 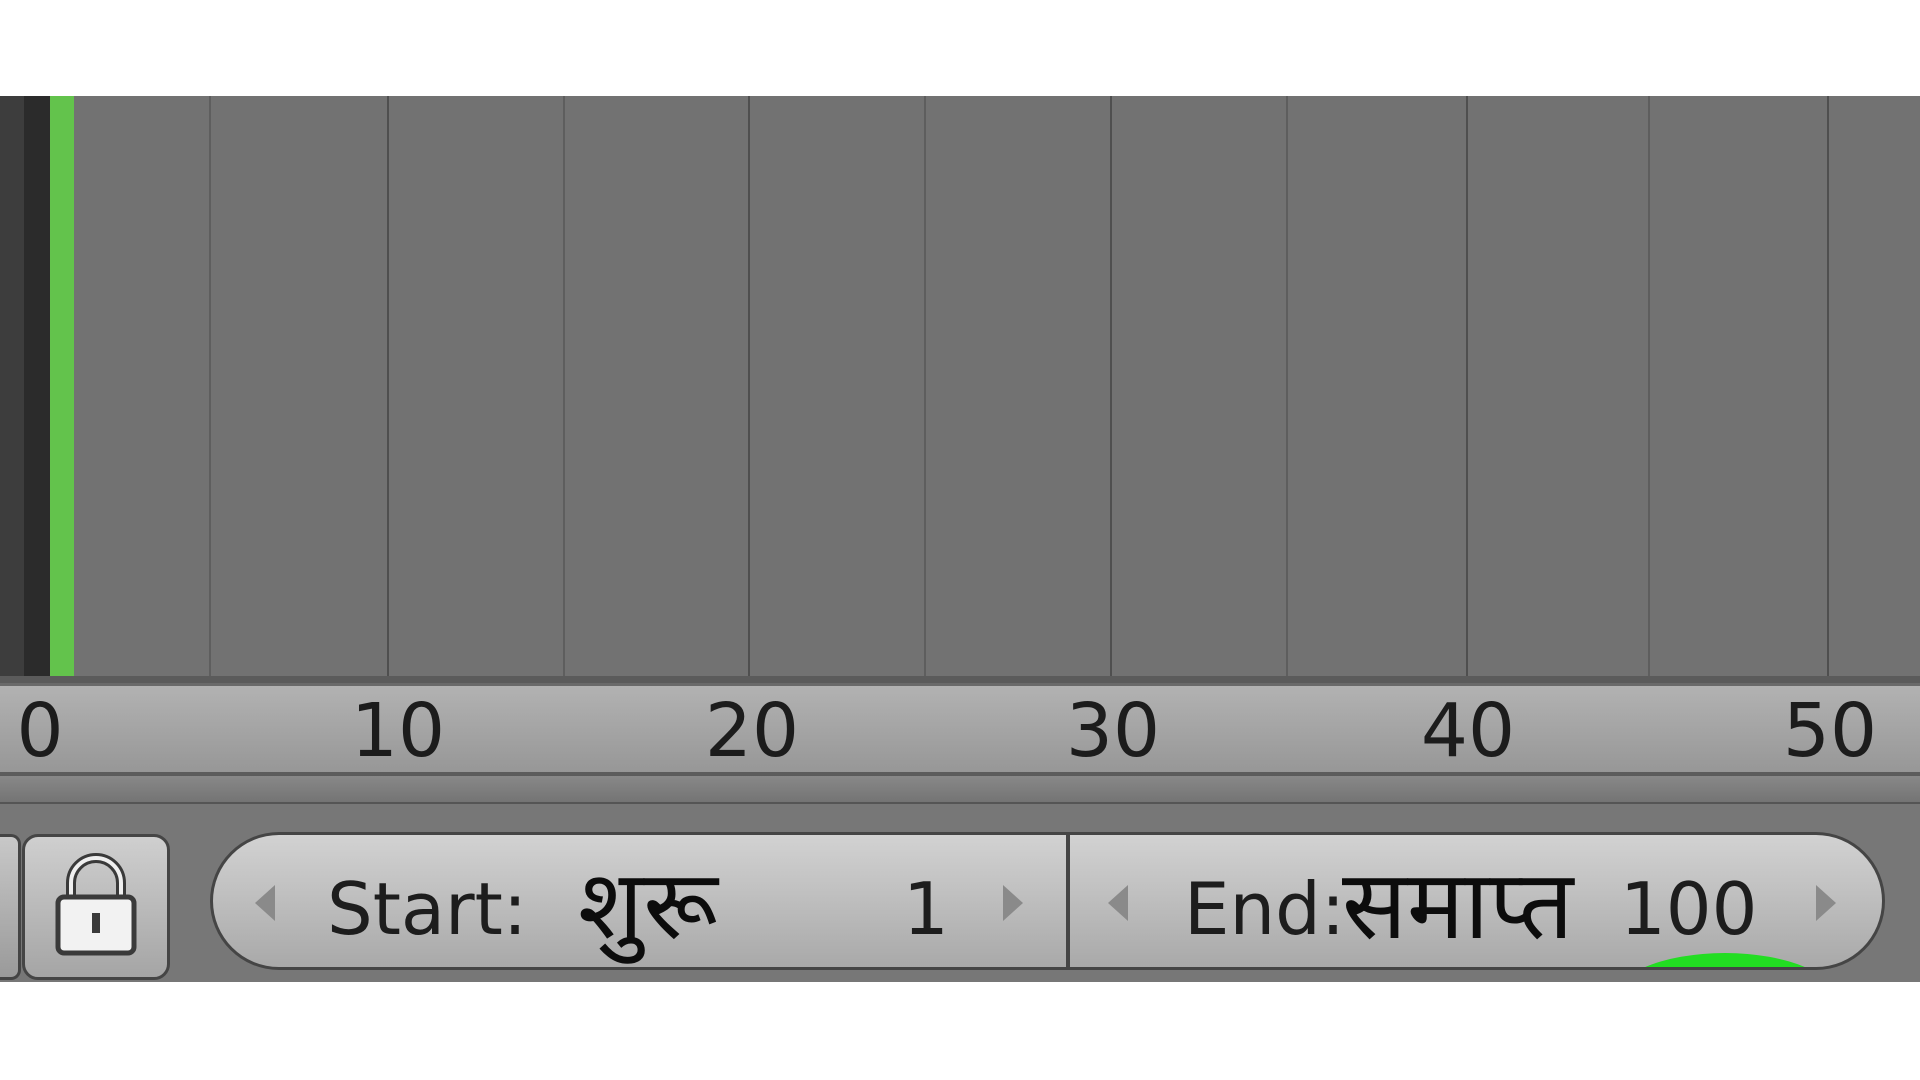 I want to click on ruler-tick-label: 50, so click(x=1830, y=731).